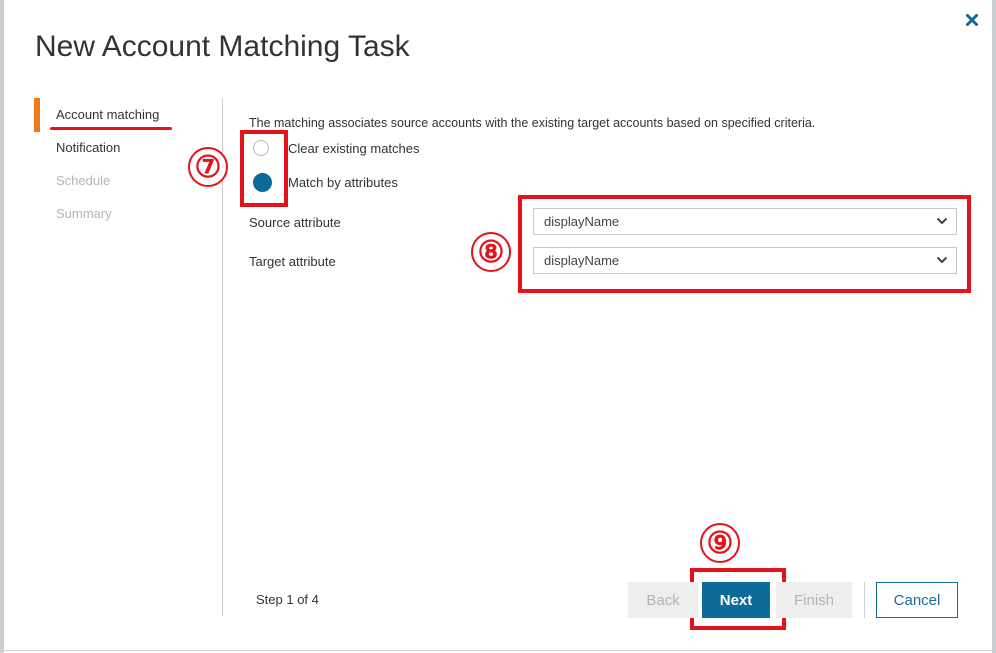 This screenshot has height=653, width=996. Describe the element at coordinates (864, 600) in the screenshot. I see `button-divider` at that location.